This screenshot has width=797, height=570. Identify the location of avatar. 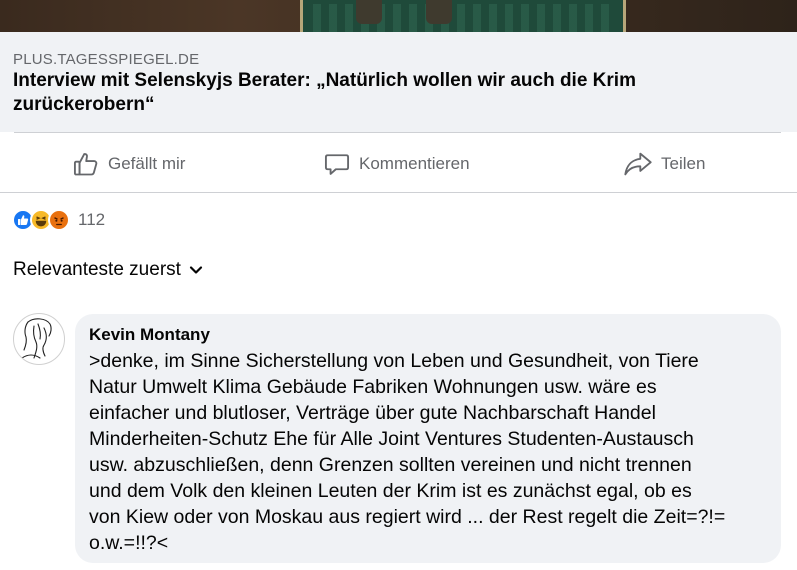
(39, 339).